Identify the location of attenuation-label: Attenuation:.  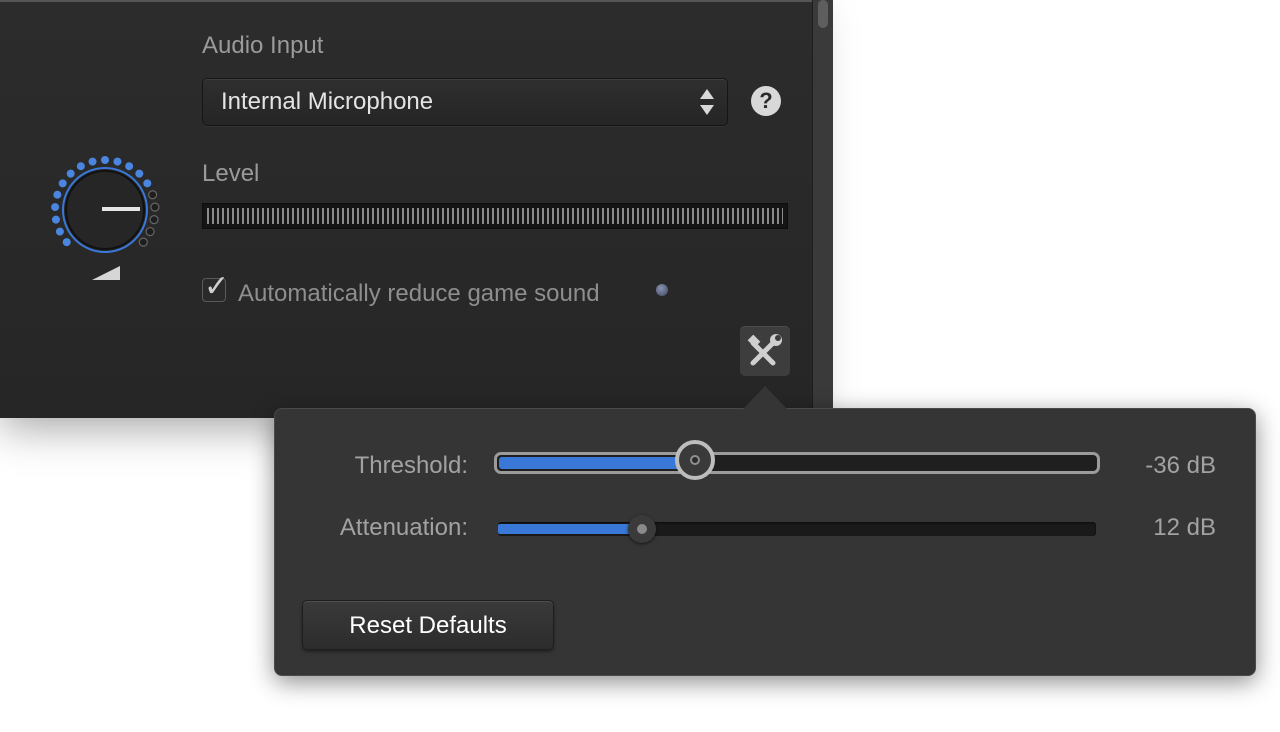
(403, 527).